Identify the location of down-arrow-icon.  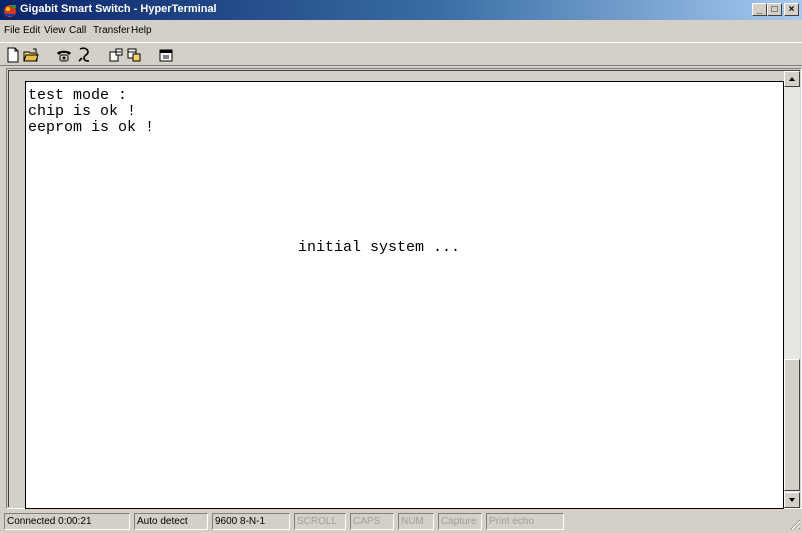
(792, 500).